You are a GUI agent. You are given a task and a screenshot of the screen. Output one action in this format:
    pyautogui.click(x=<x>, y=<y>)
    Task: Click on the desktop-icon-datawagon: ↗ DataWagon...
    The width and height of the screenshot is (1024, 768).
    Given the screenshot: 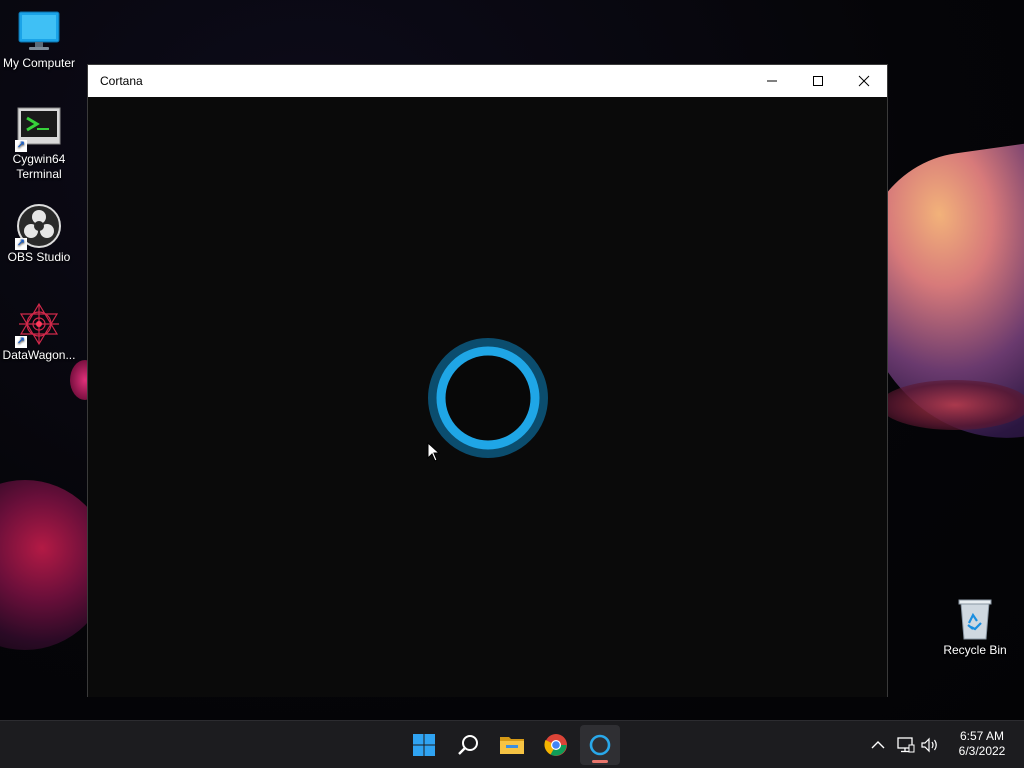 What is the action you would take?
    pyautogui.click(x=39, y=332)
    